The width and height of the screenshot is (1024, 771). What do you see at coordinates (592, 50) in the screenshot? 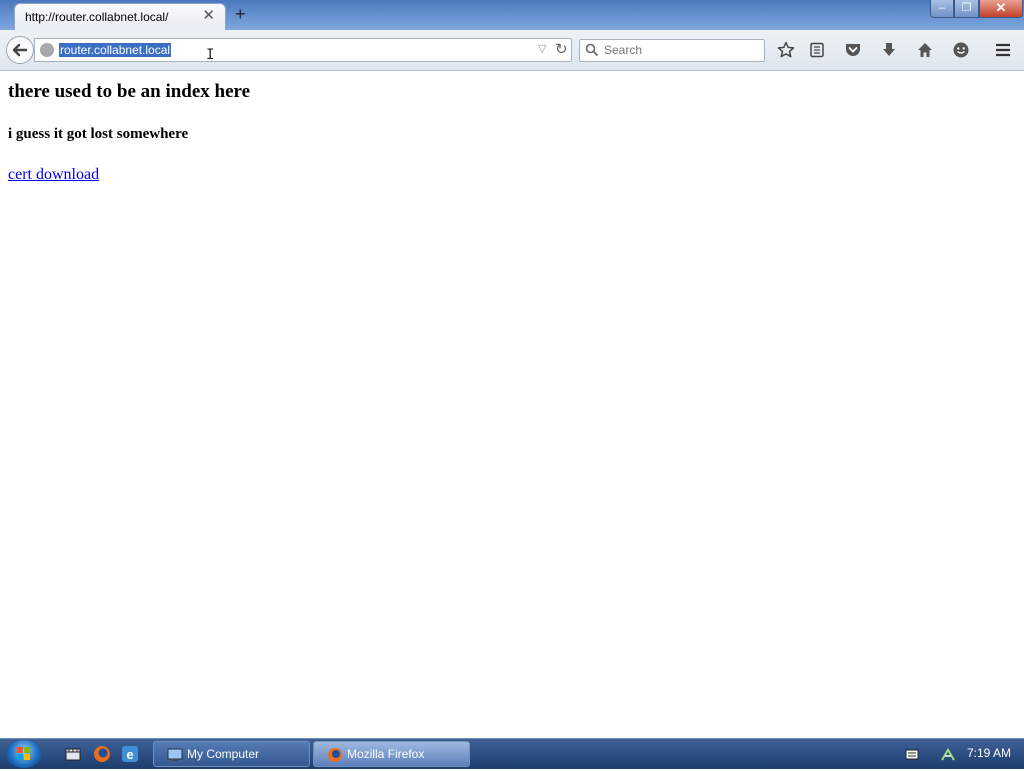
I see `search-icon` at bounding box center [592, 50].